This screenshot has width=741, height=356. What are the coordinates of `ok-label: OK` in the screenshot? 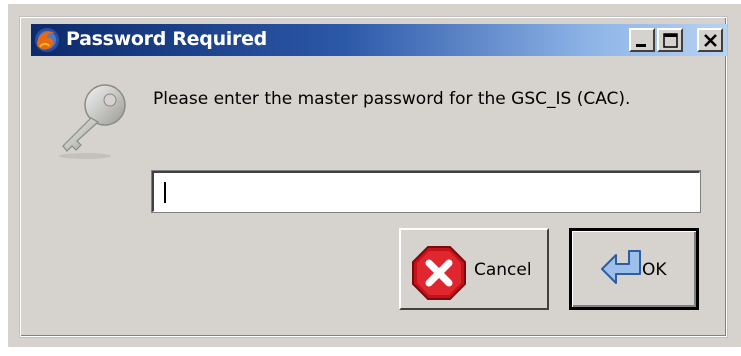 It's located at (654, 270).